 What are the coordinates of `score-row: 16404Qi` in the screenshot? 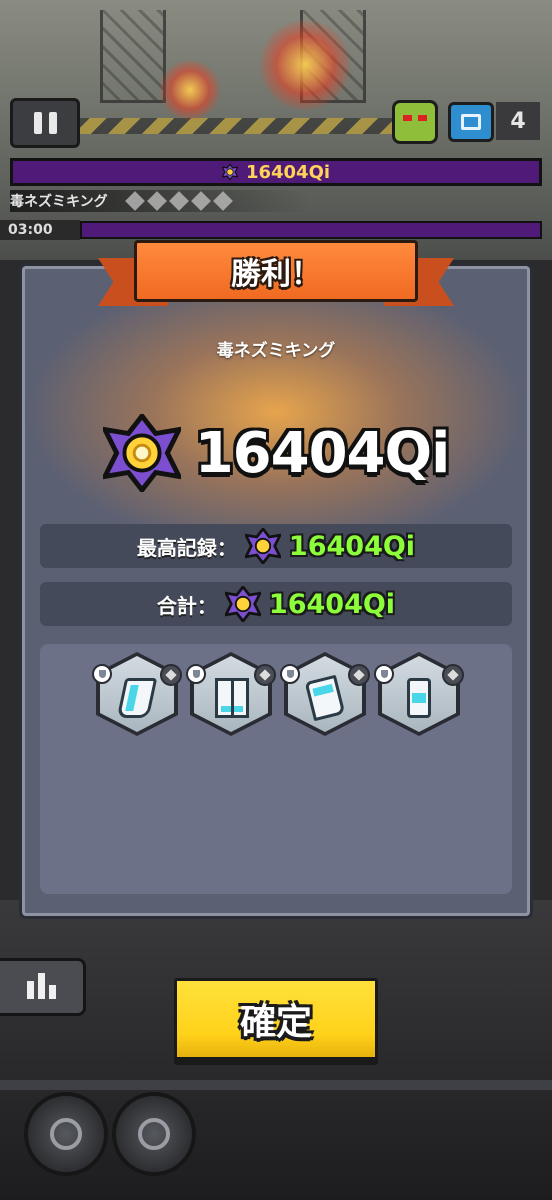 It's located at (276, 453).